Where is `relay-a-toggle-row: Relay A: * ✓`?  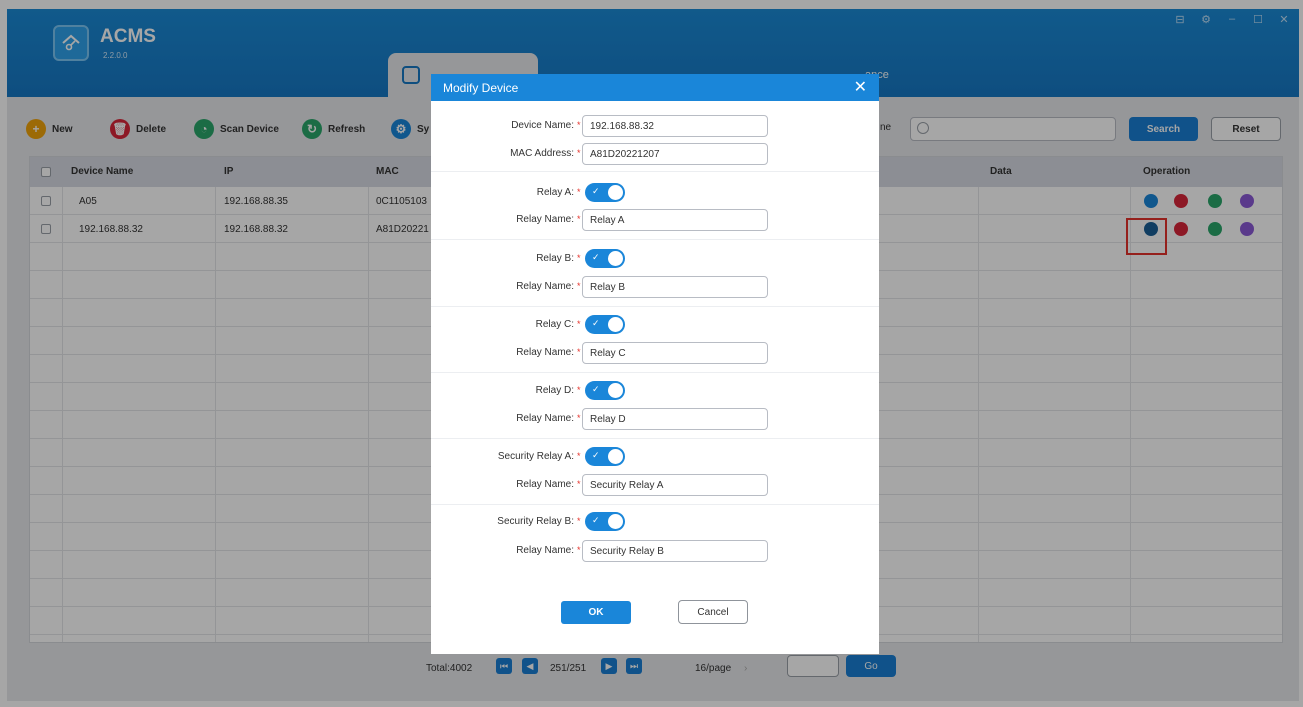 relay-a-toggle-row: Relay A: * ✓ is located at coordinates (655, 193).